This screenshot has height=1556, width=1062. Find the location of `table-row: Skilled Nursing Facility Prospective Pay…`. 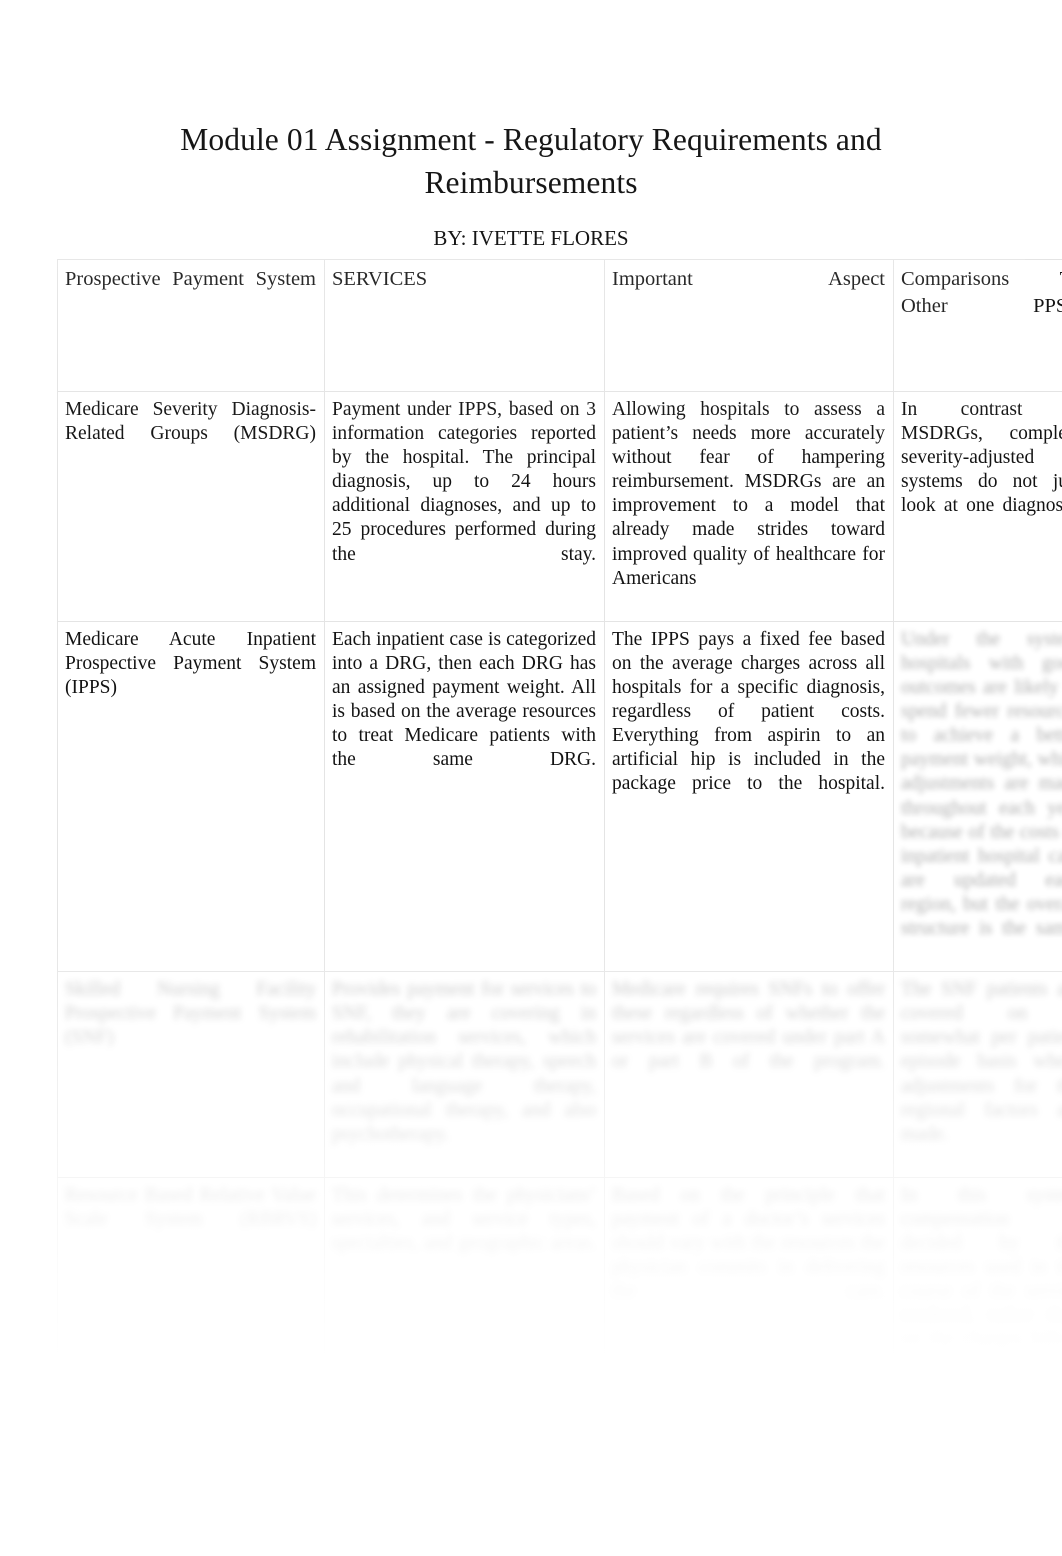

table-row: Skilled Nursing Facility Prospective Pay… is located at coordinates (559, 1074).